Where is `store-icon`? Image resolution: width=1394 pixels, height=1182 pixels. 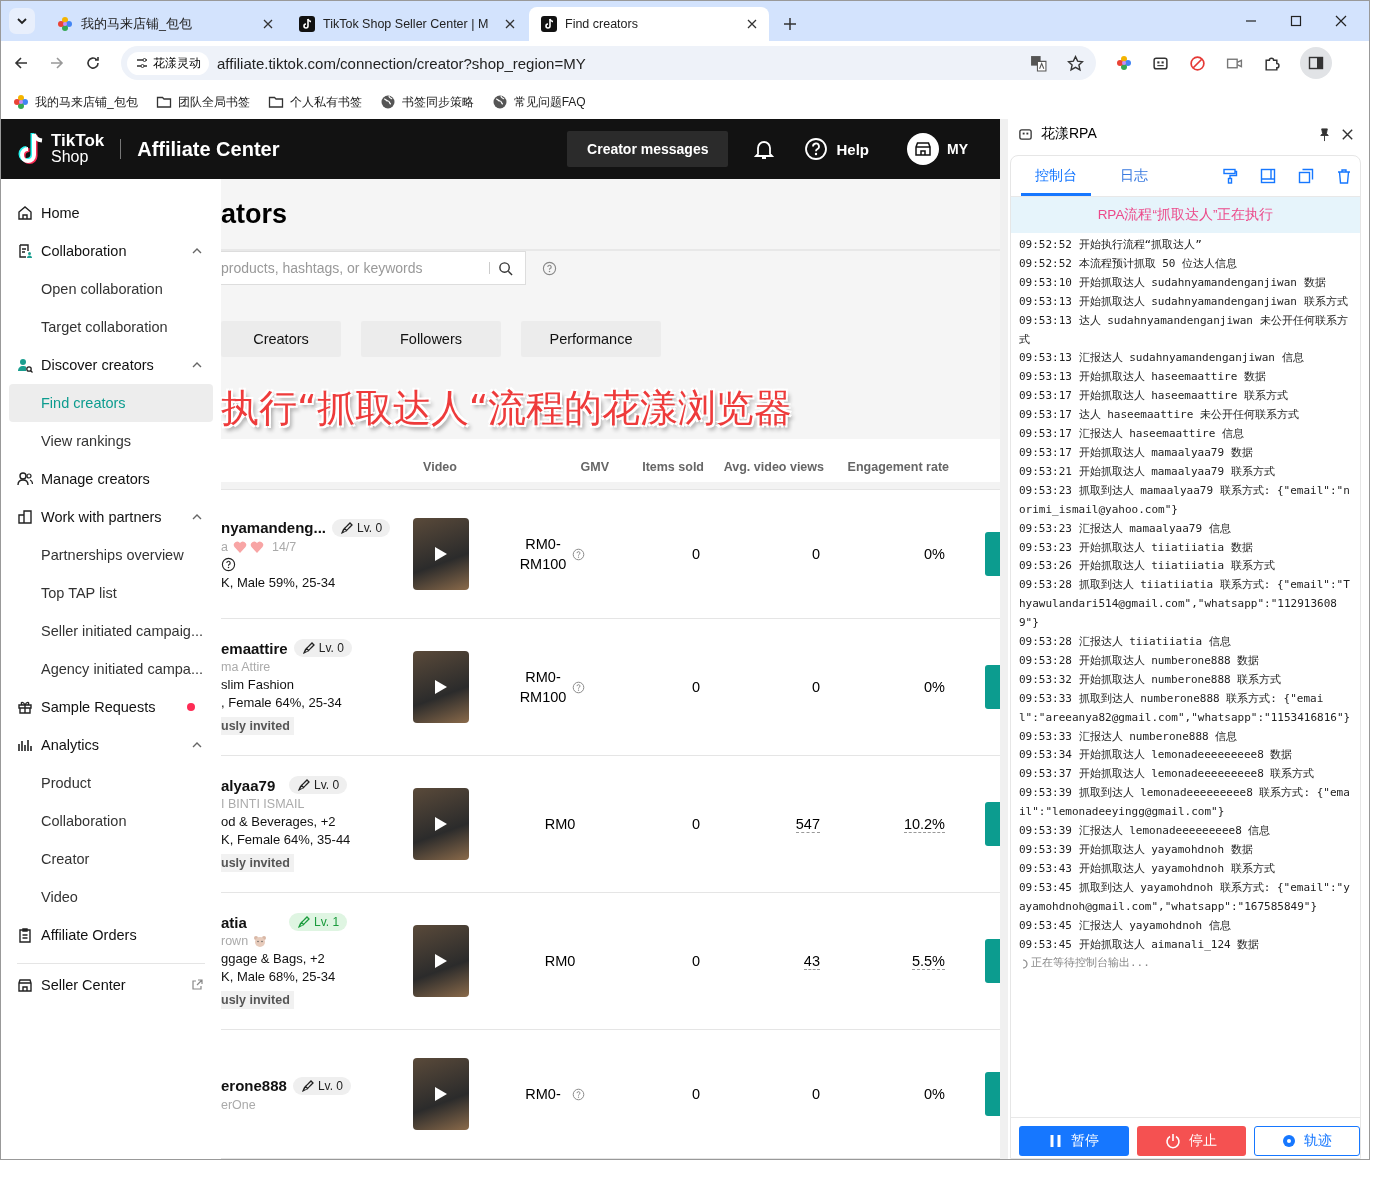 store-icon is located at coordinates (923, 149).